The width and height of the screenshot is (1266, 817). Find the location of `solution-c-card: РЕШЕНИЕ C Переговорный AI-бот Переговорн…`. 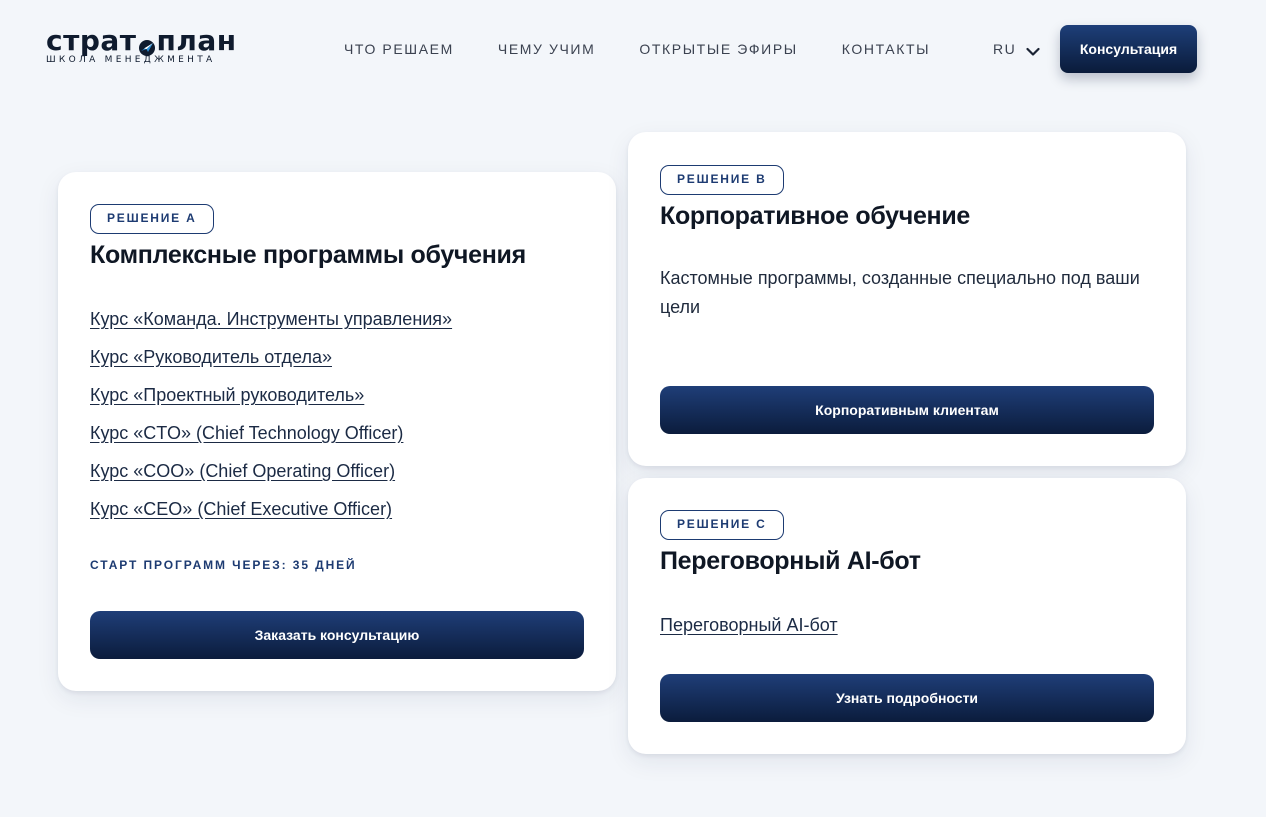

solution-c-card: РЕШЕНИЕ C Переговорный AI-бот Переговорн… is located at coordinates (907, 616).